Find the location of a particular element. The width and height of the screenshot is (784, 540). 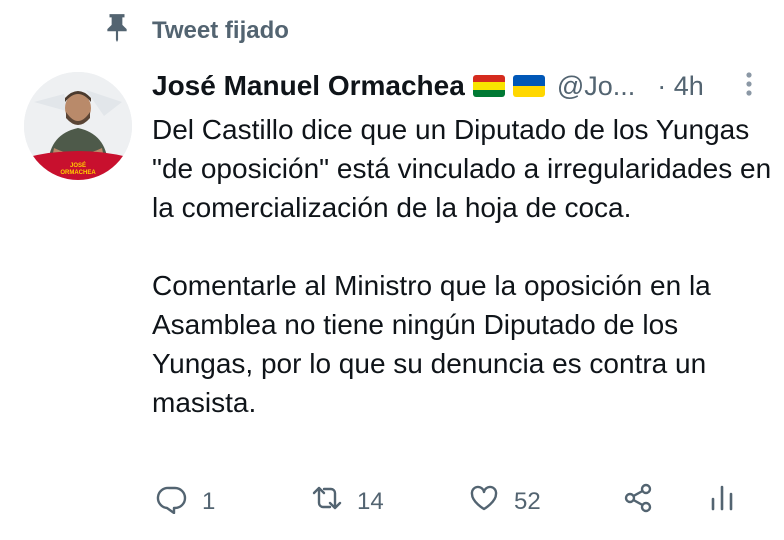

bolivia-flag-icon is located at coordinates (488, 86).